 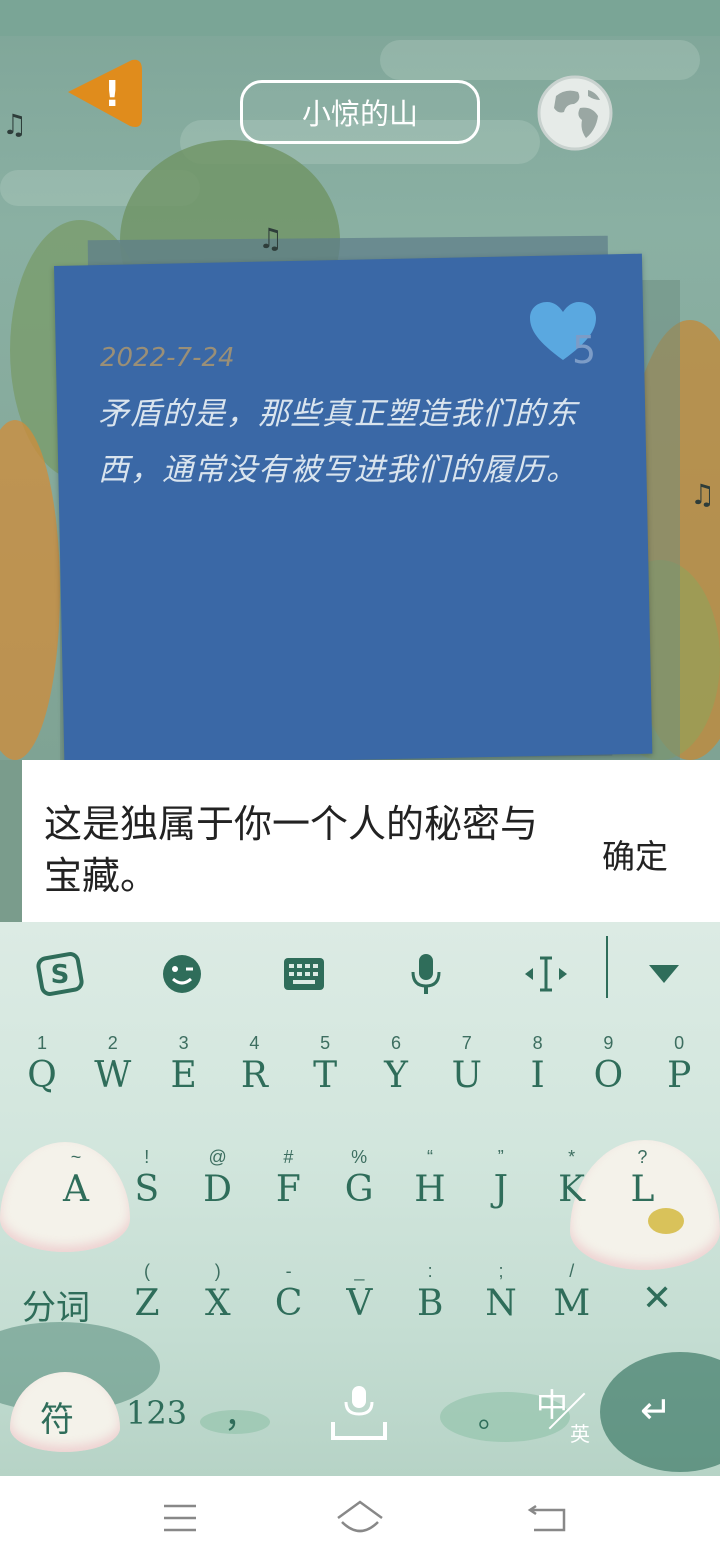 I want to click on key-hint: 9, so click(x=608, y=1043).